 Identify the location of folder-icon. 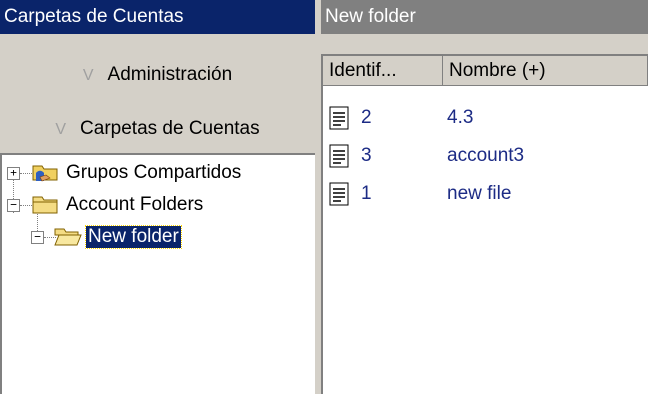
(45, 205).